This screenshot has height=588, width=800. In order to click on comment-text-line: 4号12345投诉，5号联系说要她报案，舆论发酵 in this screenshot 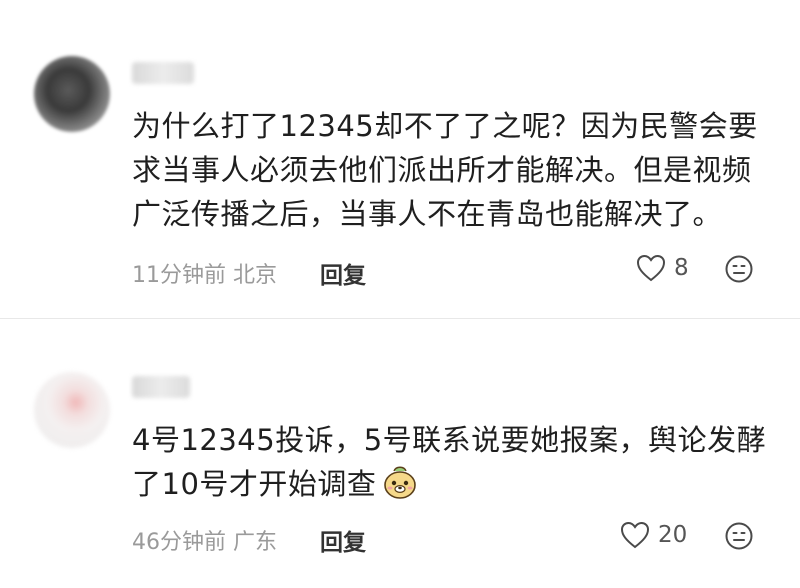, I will do `click(449, 440)`.